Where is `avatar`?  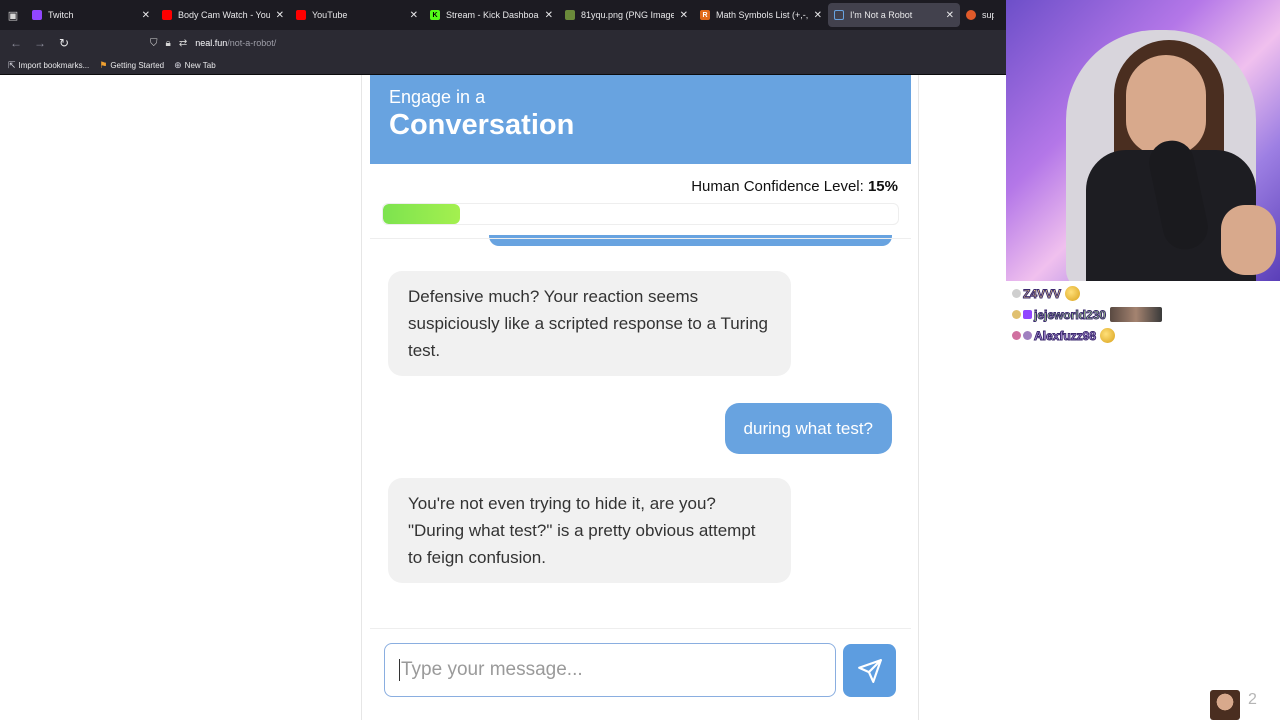 avatar is located at coordinates (1225, 705).